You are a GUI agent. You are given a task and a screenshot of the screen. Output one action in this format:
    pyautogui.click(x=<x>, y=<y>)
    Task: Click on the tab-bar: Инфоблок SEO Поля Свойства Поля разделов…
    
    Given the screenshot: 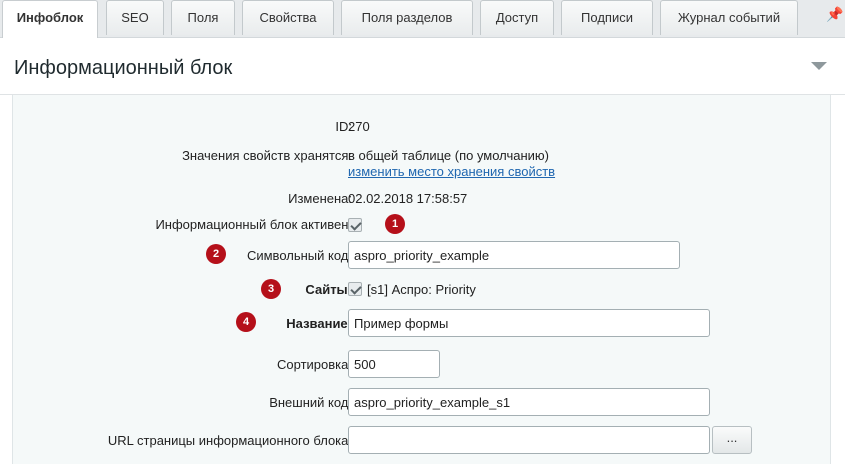 What is the action you would take?
    pyautogui.click(x=422, y=19)
    